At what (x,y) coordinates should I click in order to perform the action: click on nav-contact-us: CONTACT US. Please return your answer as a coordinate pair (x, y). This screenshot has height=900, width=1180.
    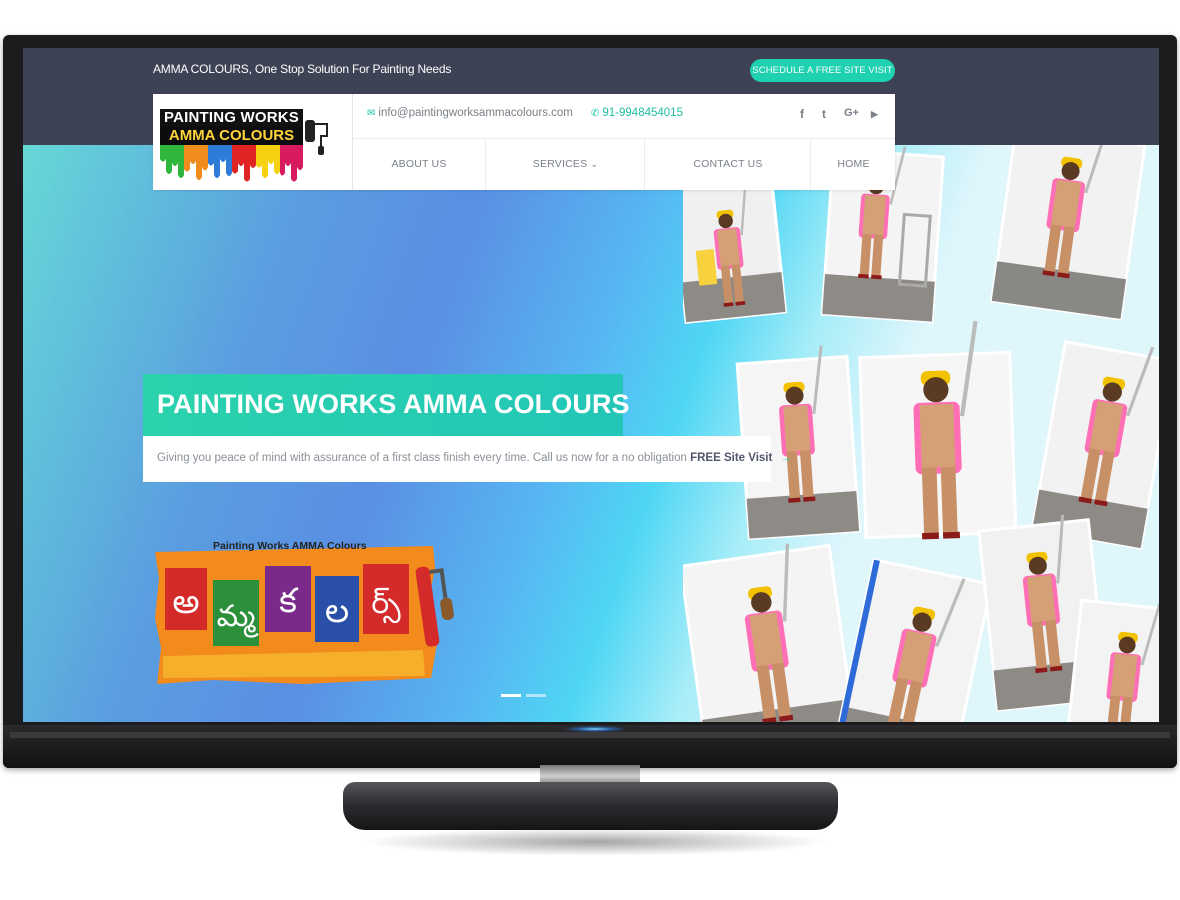
    Looking at the image, I should click on (727, 164).